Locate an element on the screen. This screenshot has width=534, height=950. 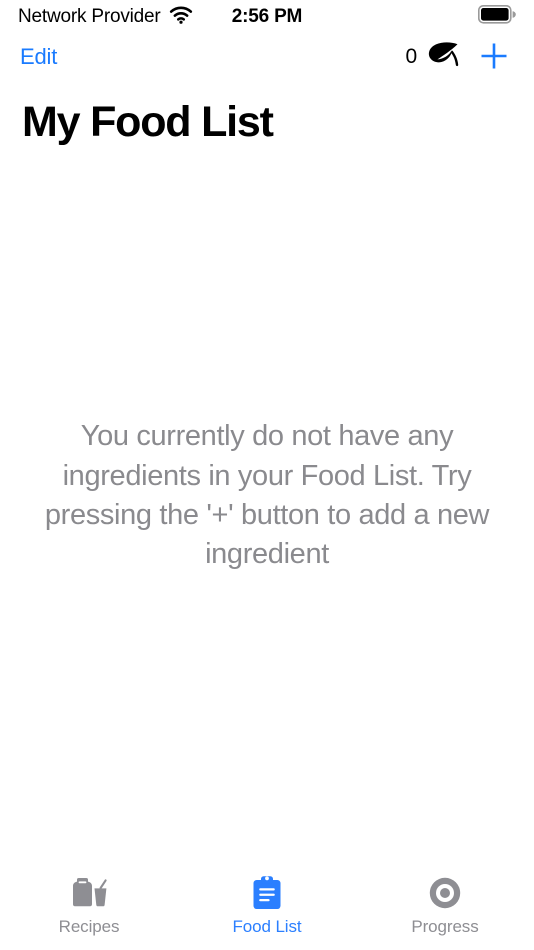
milk-carton-and-cup-icon is located at coordinates (89, 893).